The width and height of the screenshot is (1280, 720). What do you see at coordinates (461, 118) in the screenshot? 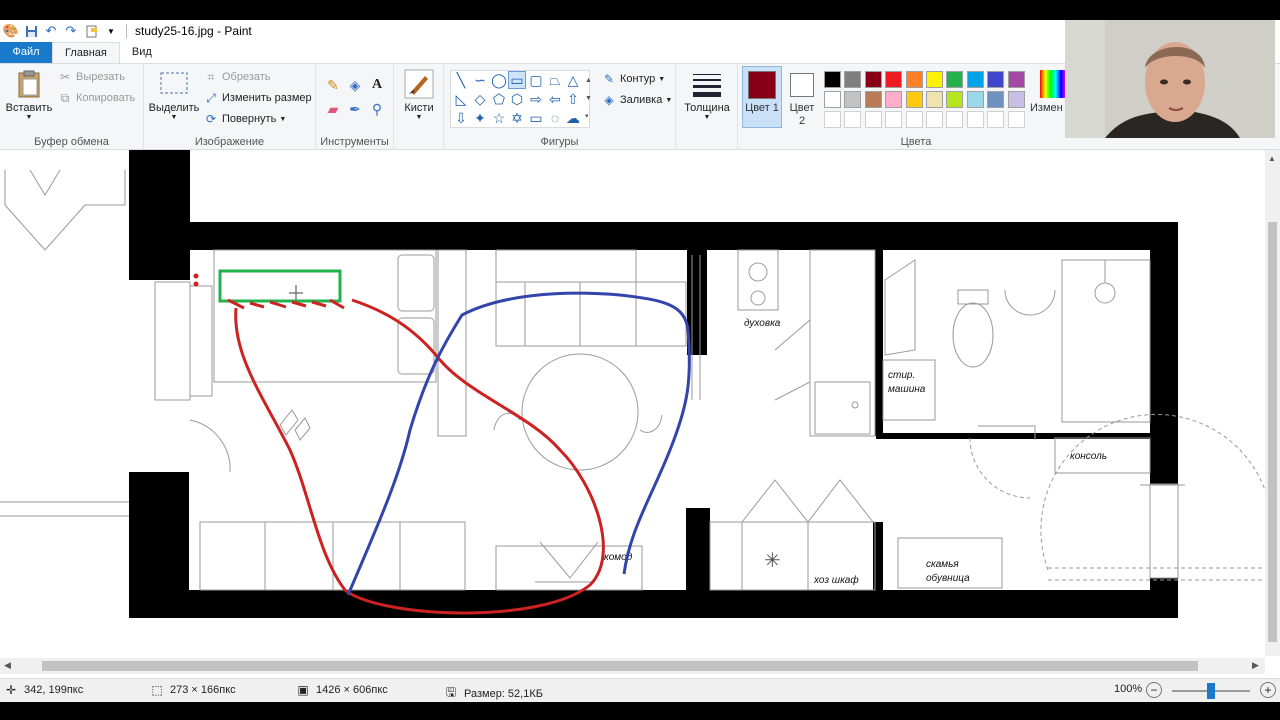
I see `down-arrow-shape-icon: ⇩` at bounding box center [461, 118].